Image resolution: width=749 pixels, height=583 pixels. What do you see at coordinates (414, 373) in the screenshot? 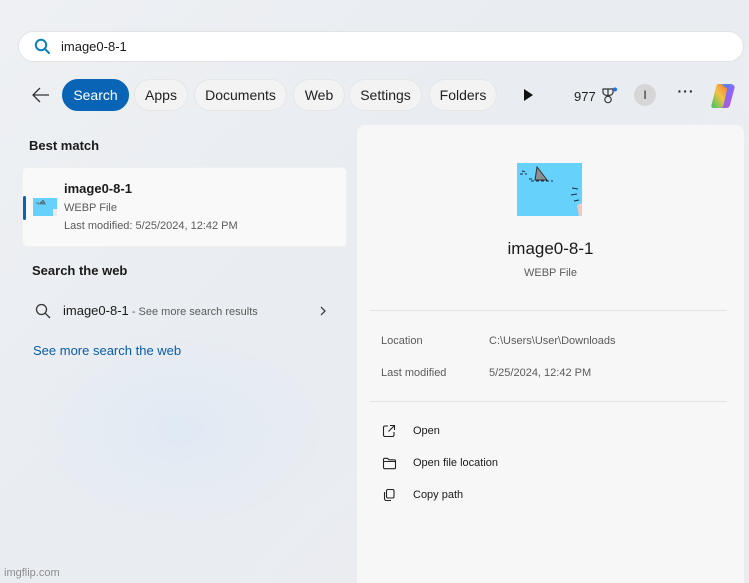
I see `property-label-modified: Last modified` at bounding box center [414, 373].